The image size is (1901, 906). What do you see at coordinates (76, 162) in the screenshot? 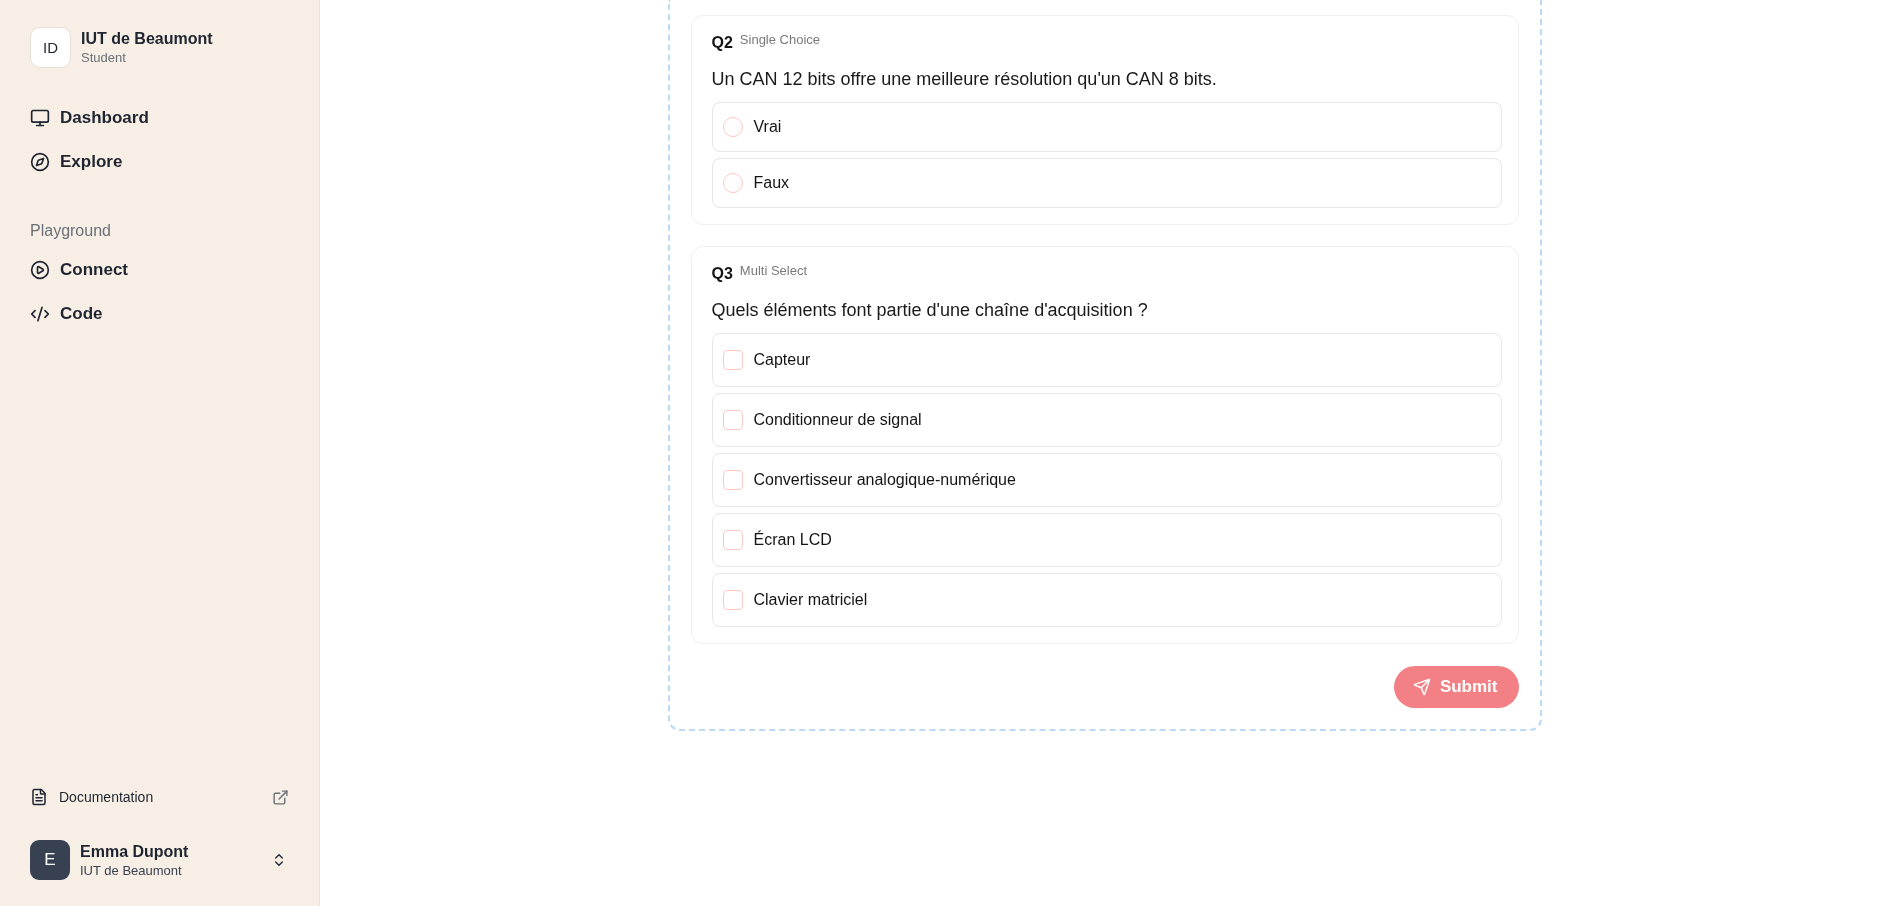
I see `nav-item: Explore` at bounding box center [76, 162].